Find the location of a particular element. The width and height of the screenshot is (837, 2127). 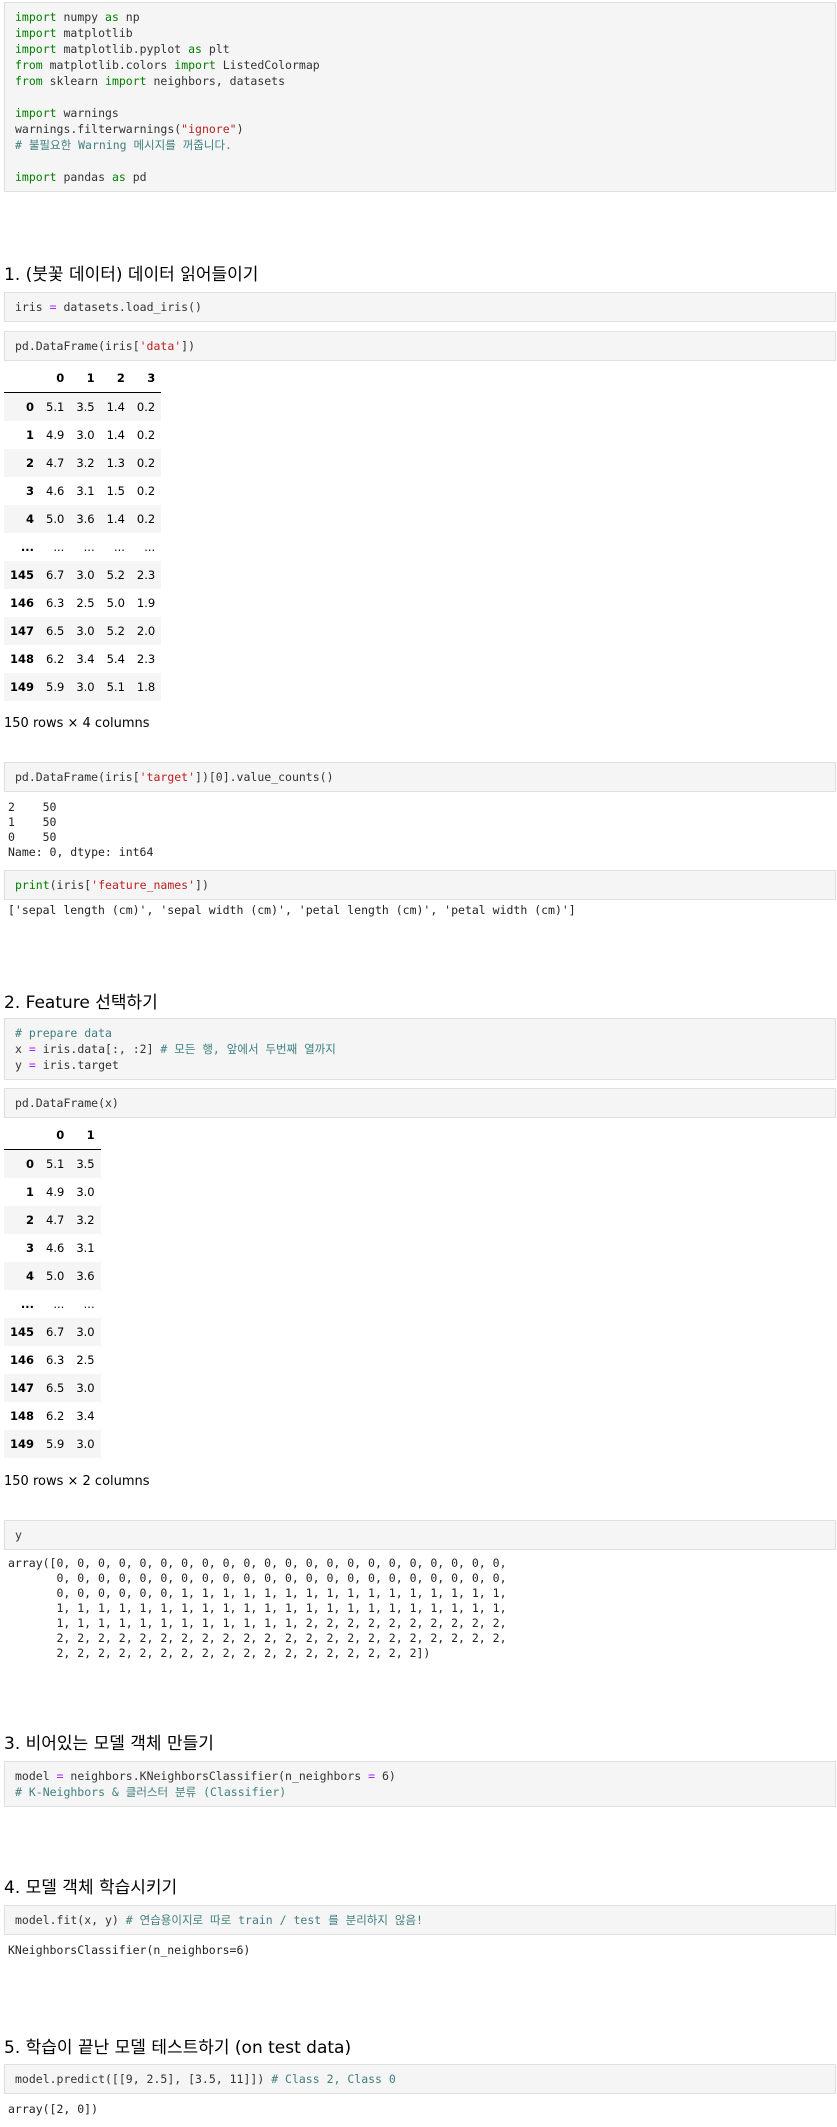

table-cell: 1.5 is located at coordinates (115, 491).